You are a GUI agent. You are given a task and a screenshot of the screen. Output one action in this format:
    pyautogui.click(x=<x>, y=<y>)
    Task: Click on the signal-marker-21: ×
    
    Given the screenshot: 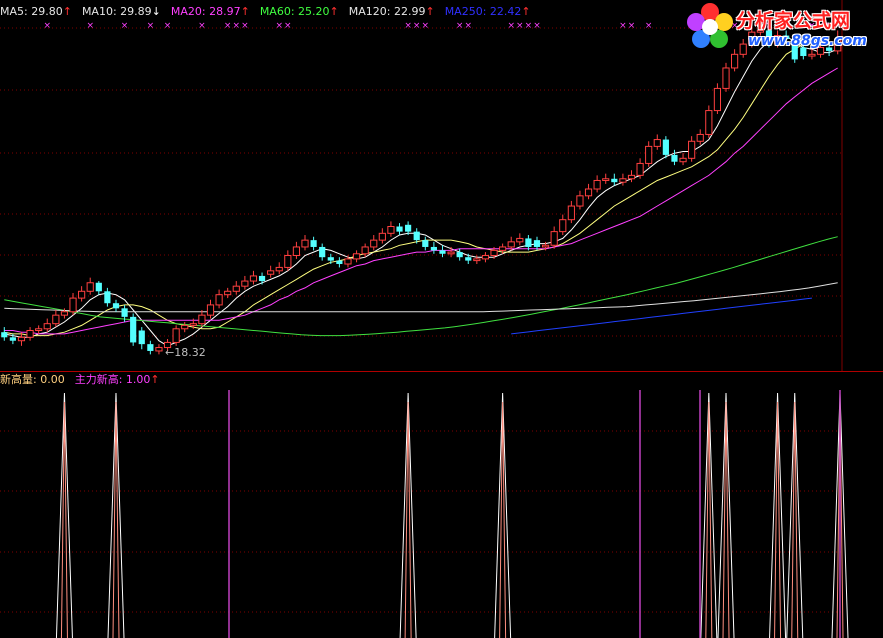 What is the action you would take?
    pyautogui.click(x=632, y=26)
    